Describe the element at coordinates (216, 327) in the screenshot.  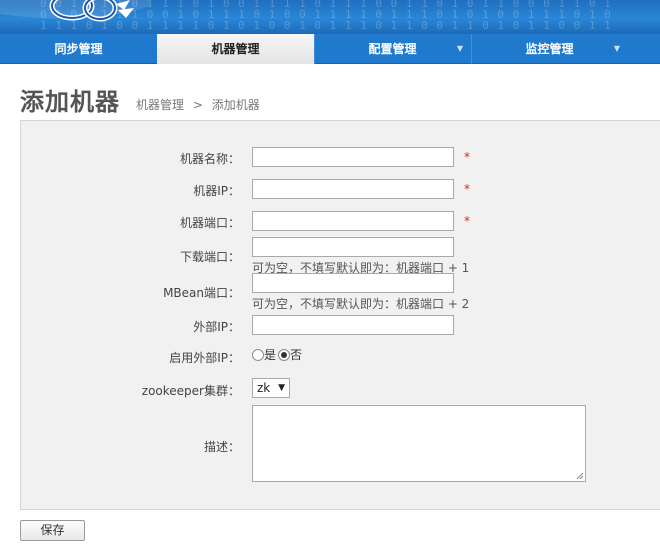
I see `external-ip-label: 外部IP：` at that location.